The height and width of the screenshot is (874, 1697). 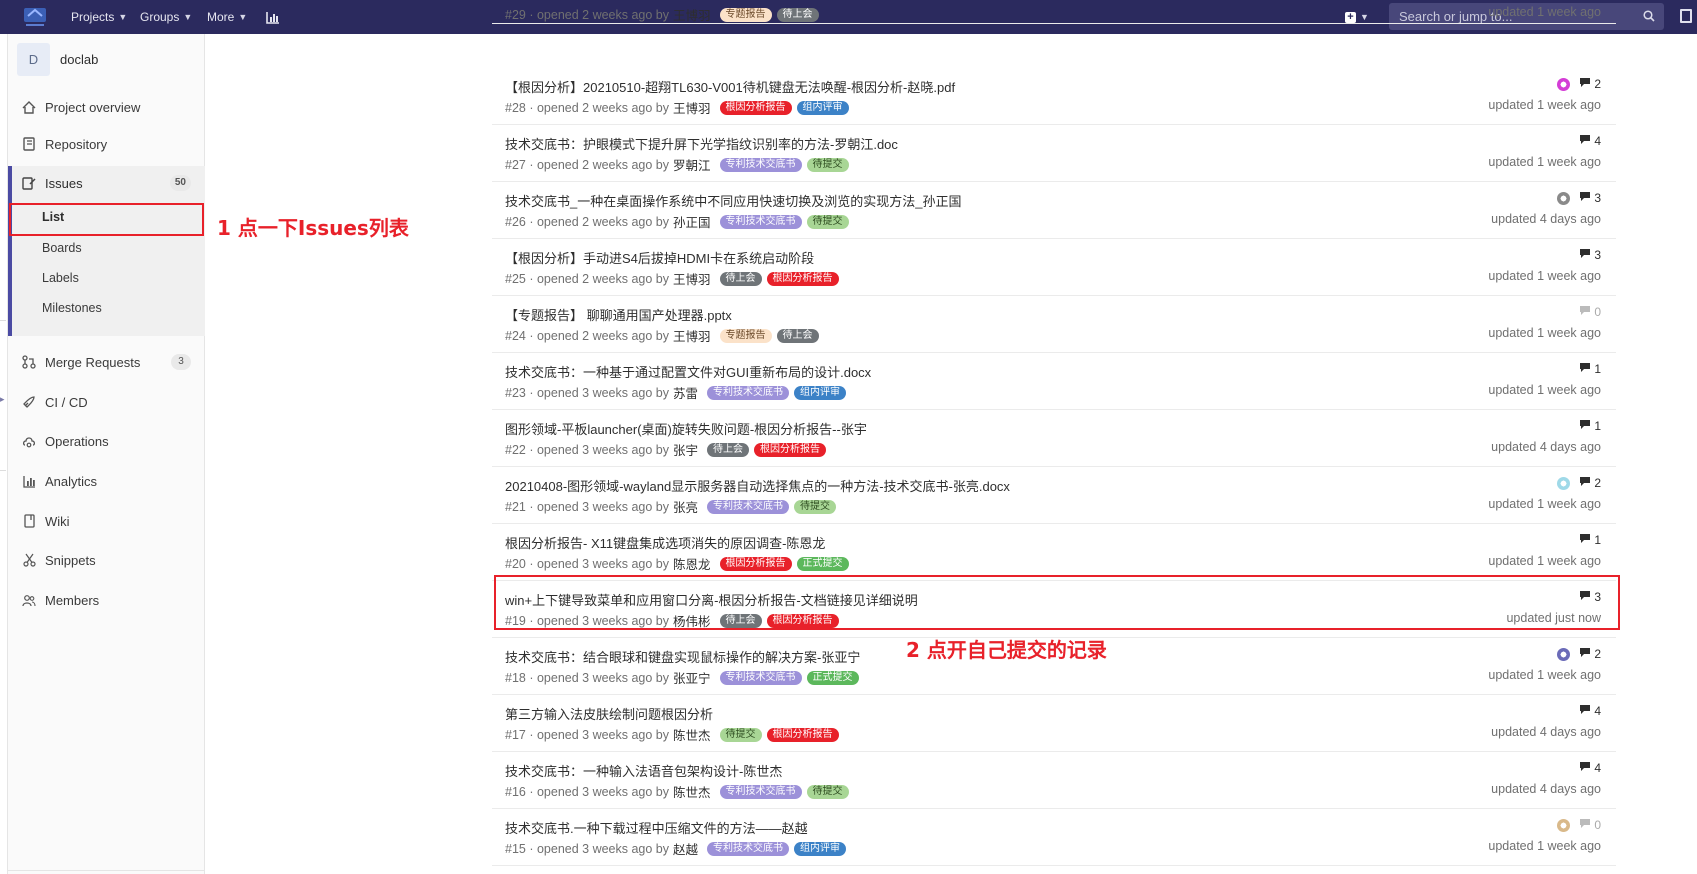 What do you see at coordinates (733, 200) in the screenshot?
I see `issue-title-link: 技术交底书_一种在桌面操作系统中不同应用快速切换及浏览的实现方法_孙正国` at bounding box center [733, 200].